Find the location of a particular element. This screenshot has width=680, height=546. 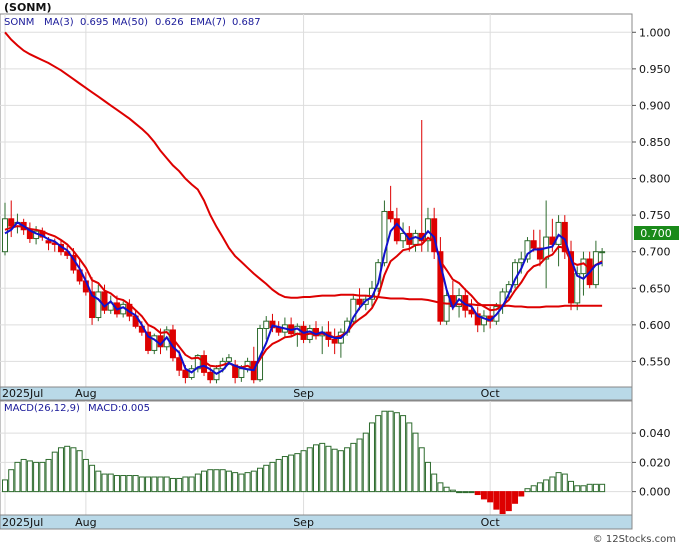

price-y-tick-label: 0.650 is located at coordinates (655, 288).